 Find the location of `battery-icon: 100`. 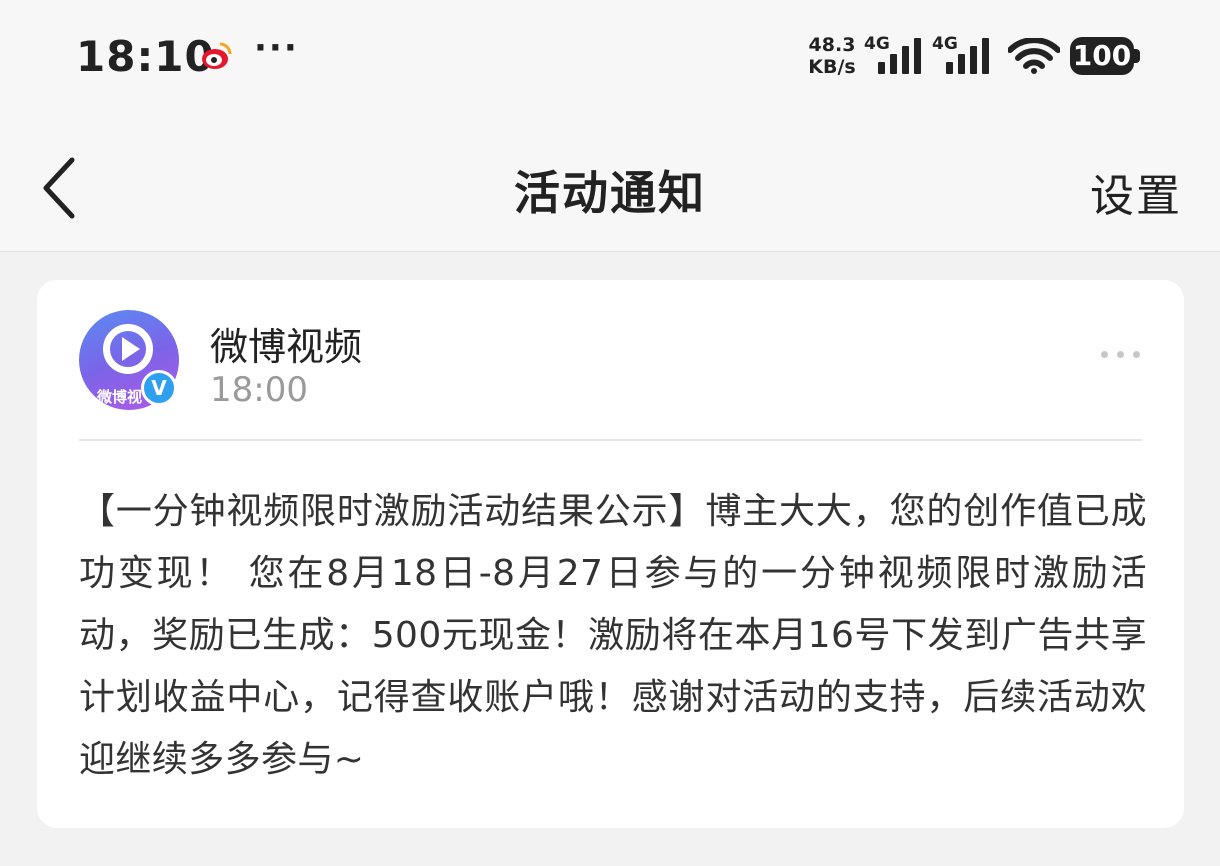

battery-icon: 100 is located at coordinates (1105, 56).